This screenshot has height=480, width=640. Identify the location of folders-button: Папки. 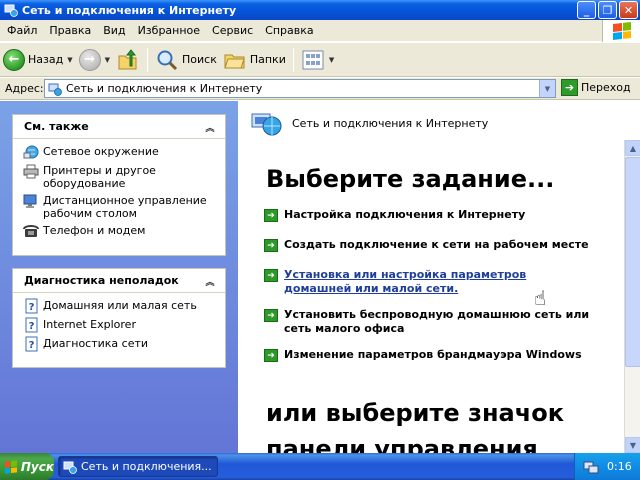
(254, 60).